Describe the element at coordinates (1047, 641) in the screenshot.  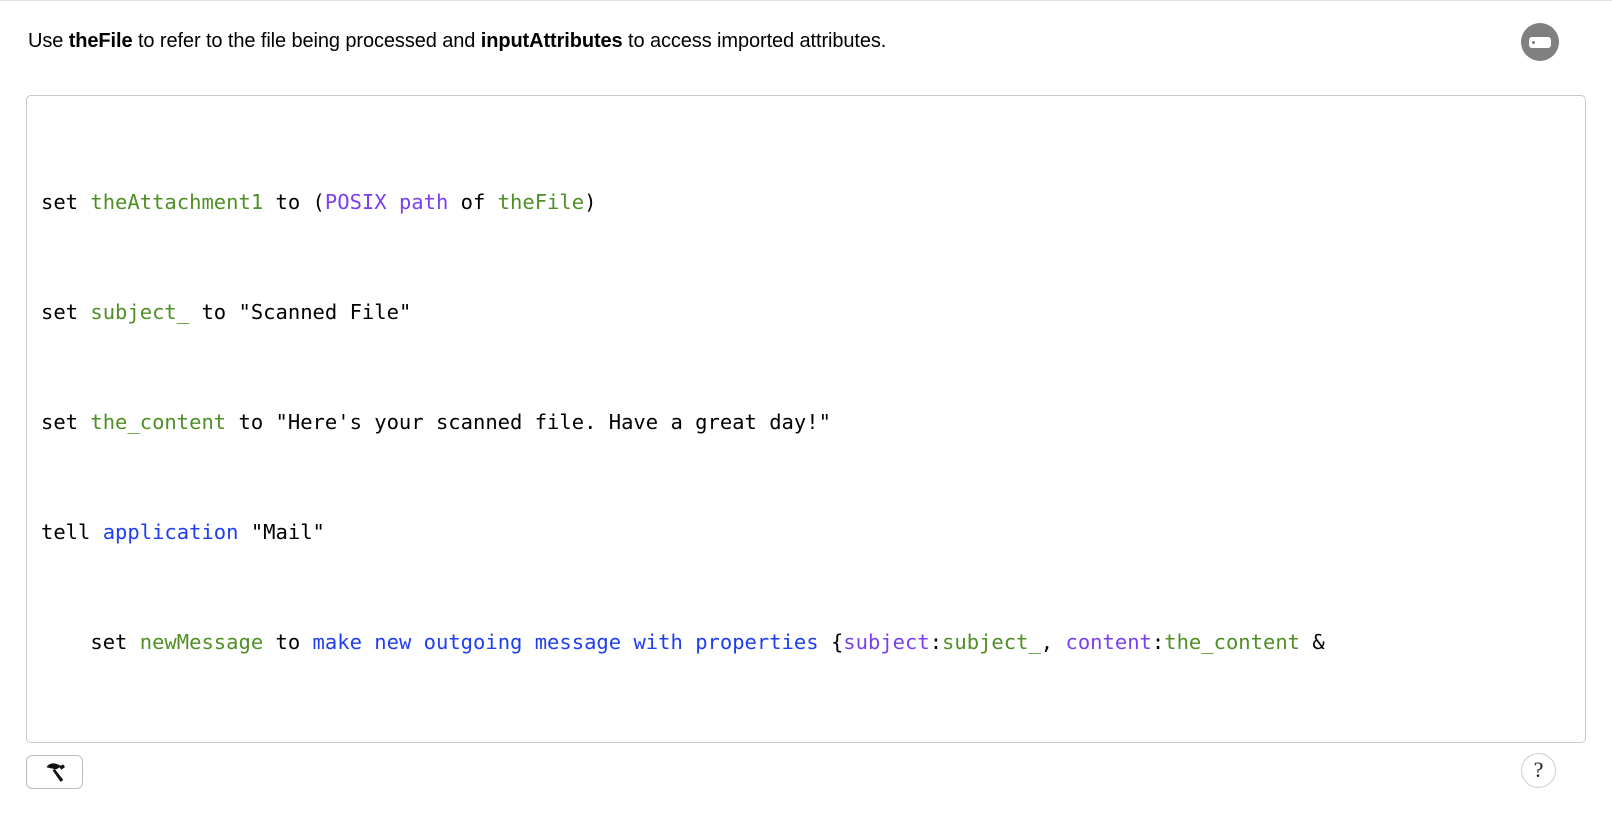
I see `token-comma: ,` at that location.